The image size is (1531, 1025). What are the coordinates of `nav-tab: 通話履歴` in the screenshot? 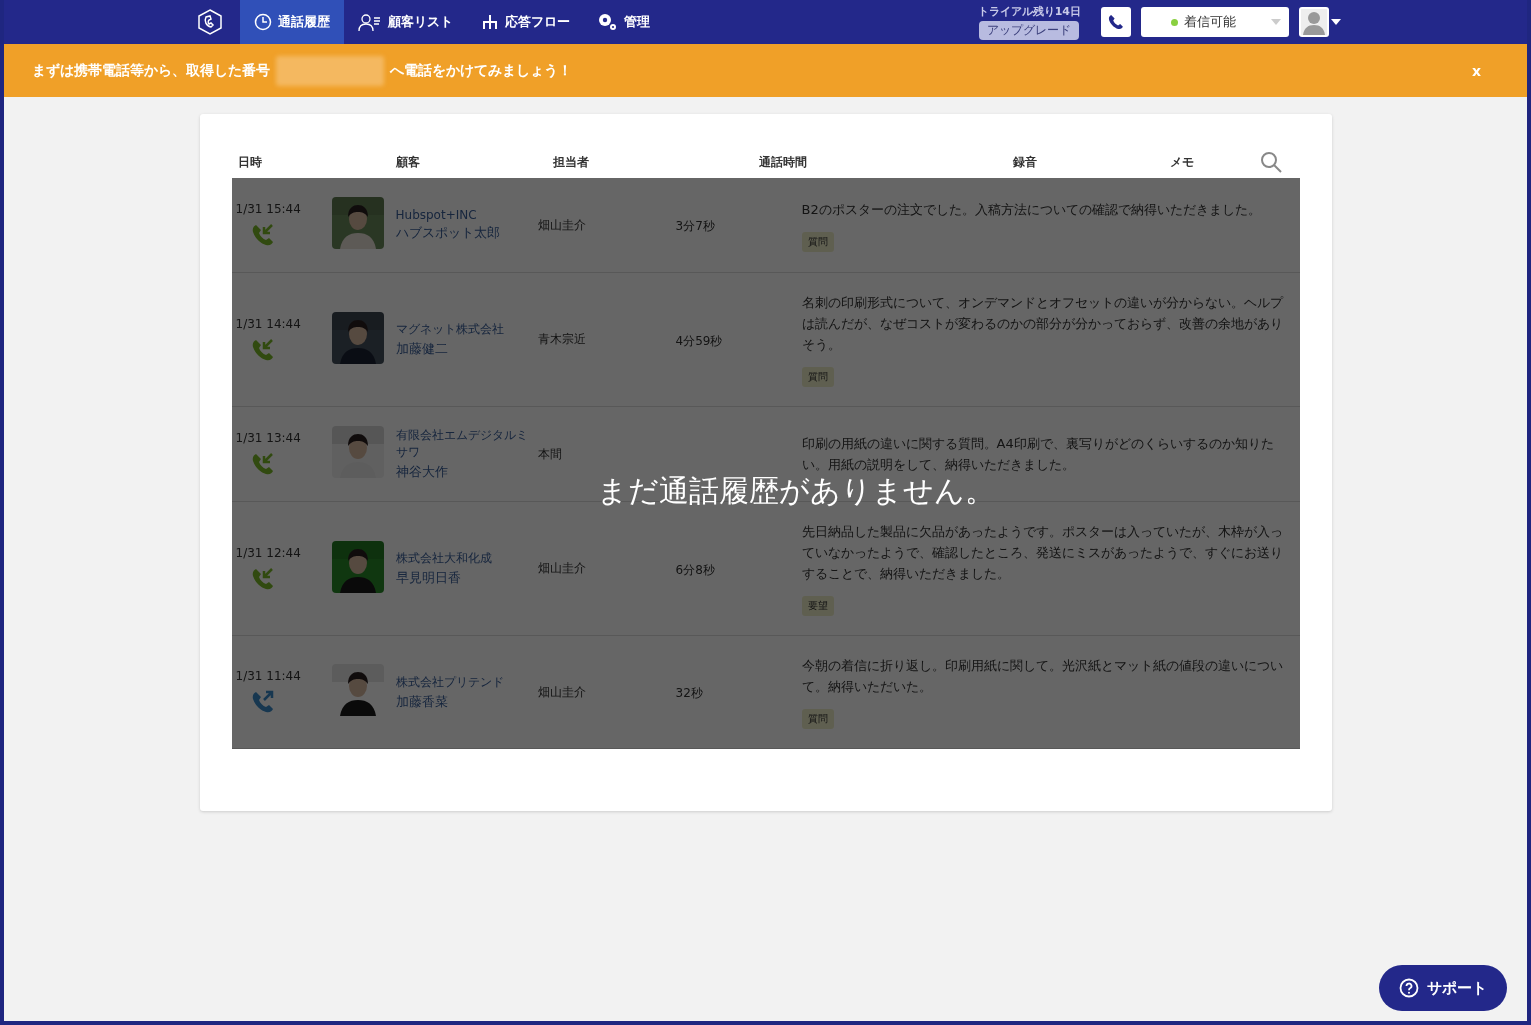 It's located at (292, 22).